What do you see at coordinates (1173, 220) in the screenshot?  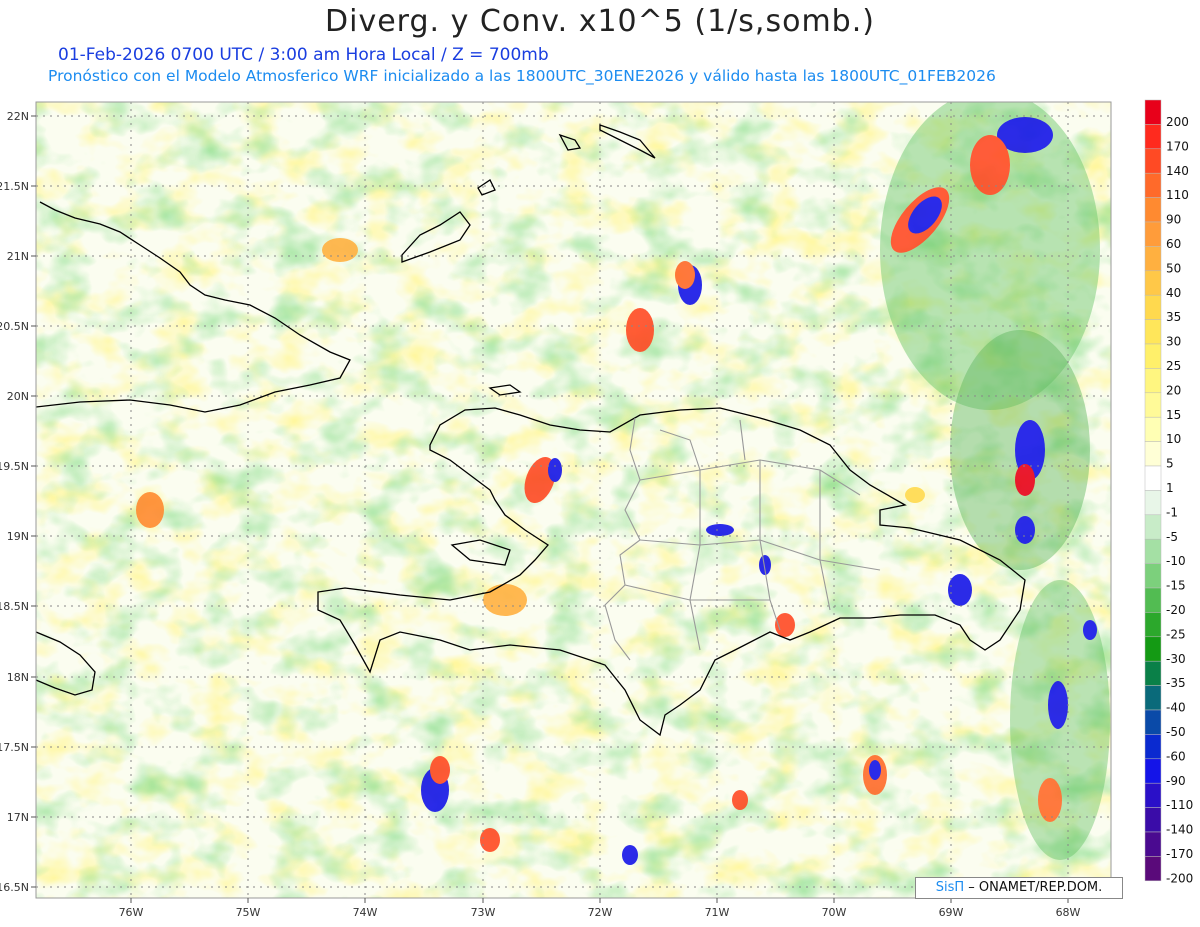 I see `colorbar-label: 90` at bounding box center [1173, 220].